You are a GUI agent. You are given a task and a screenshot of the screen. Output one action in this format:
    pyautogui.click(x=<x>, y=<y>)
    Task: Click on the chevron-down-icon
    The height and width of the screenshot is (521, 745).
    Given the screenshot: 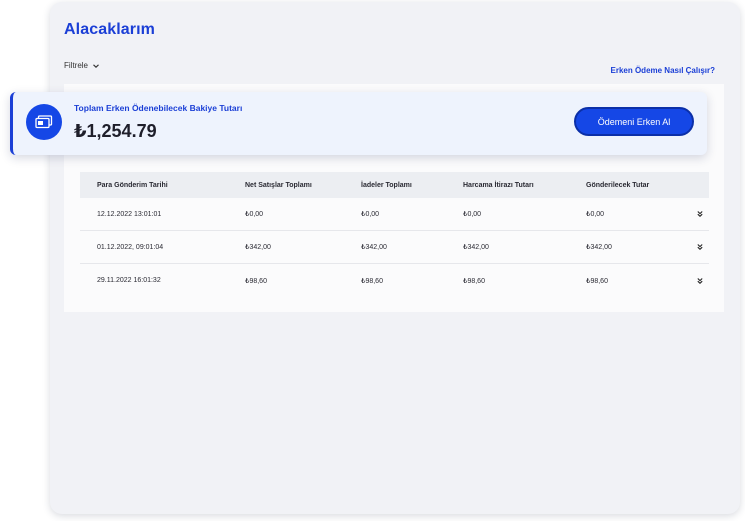 What is the action you would take?
    pyautogui.click(x=96, y=66)
    